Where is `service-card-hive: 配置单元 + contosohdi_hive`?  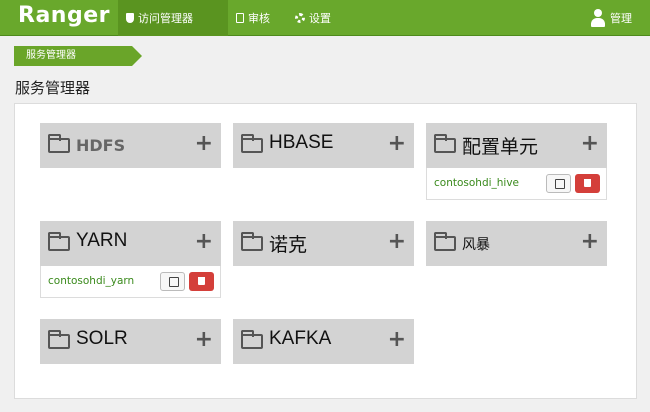 service-card-hive: 配置单元 + contosohdi_hive is located at coordinates (516, 161).